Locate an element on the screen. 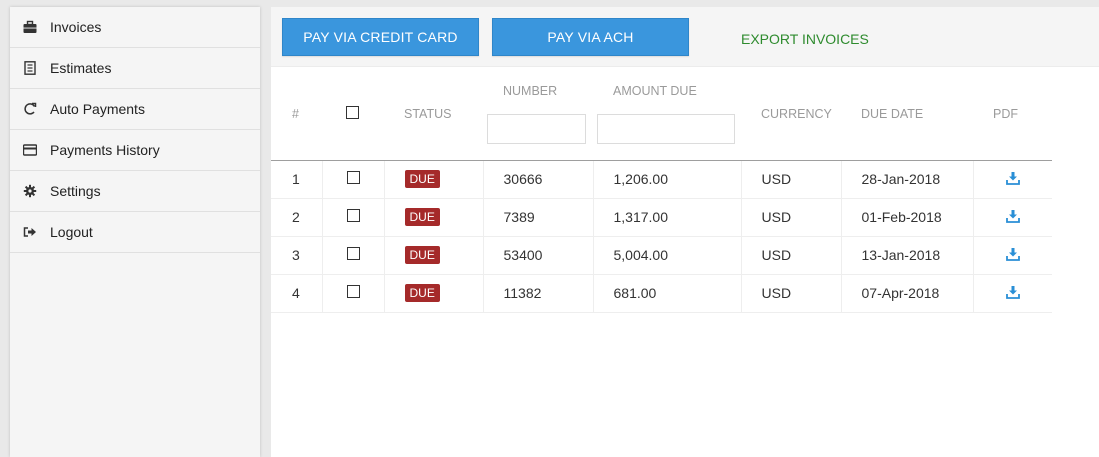  header-number-label: NUMBER is located at coordinates (548, 91).